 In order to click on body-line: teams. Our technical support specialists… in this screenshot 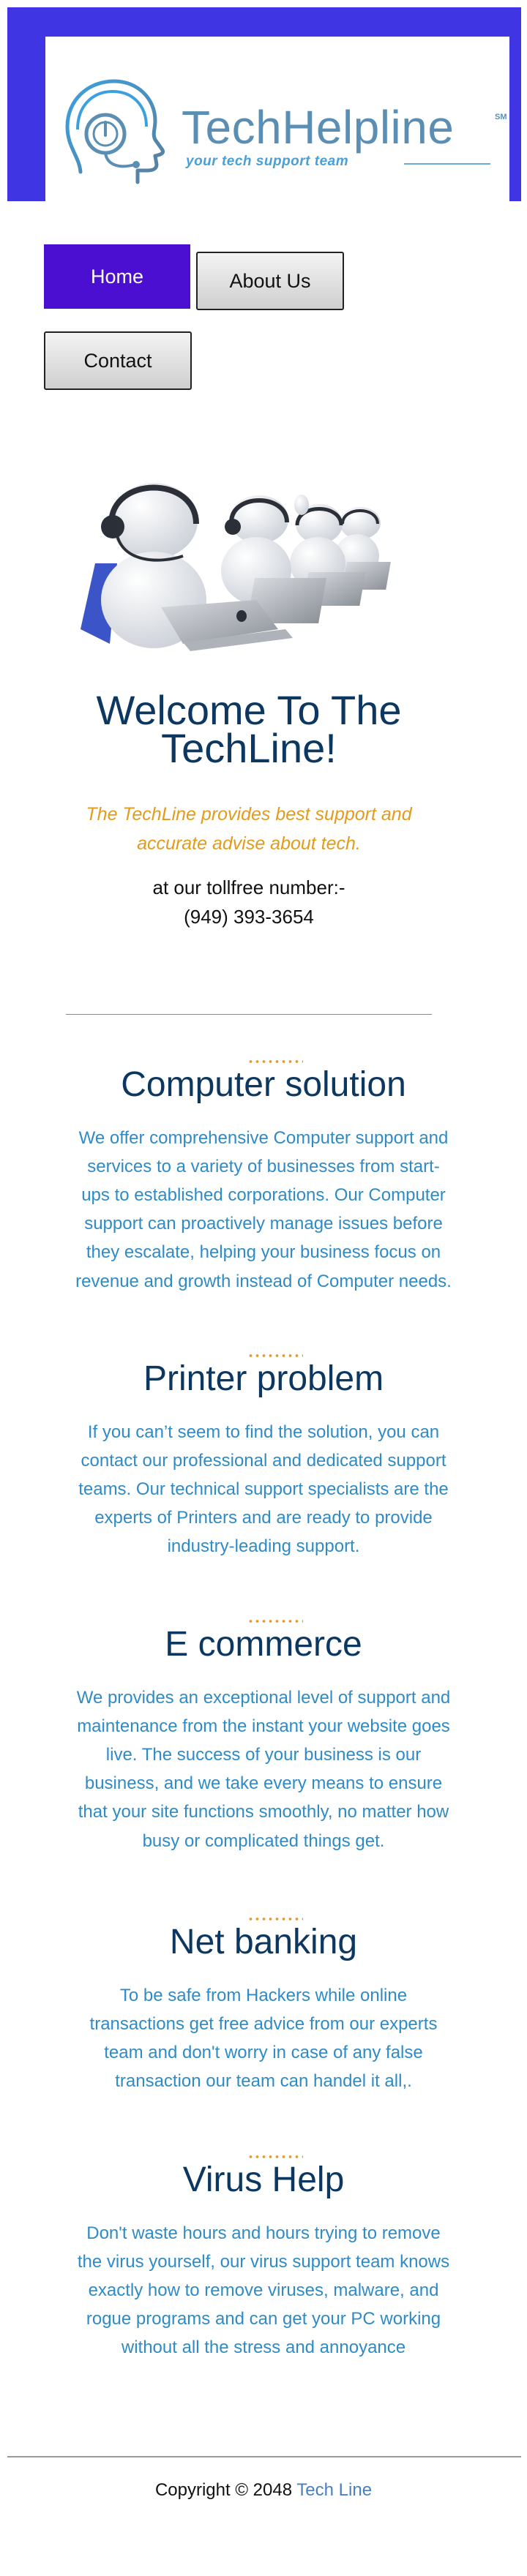, I will do `click(263, 1489)`.